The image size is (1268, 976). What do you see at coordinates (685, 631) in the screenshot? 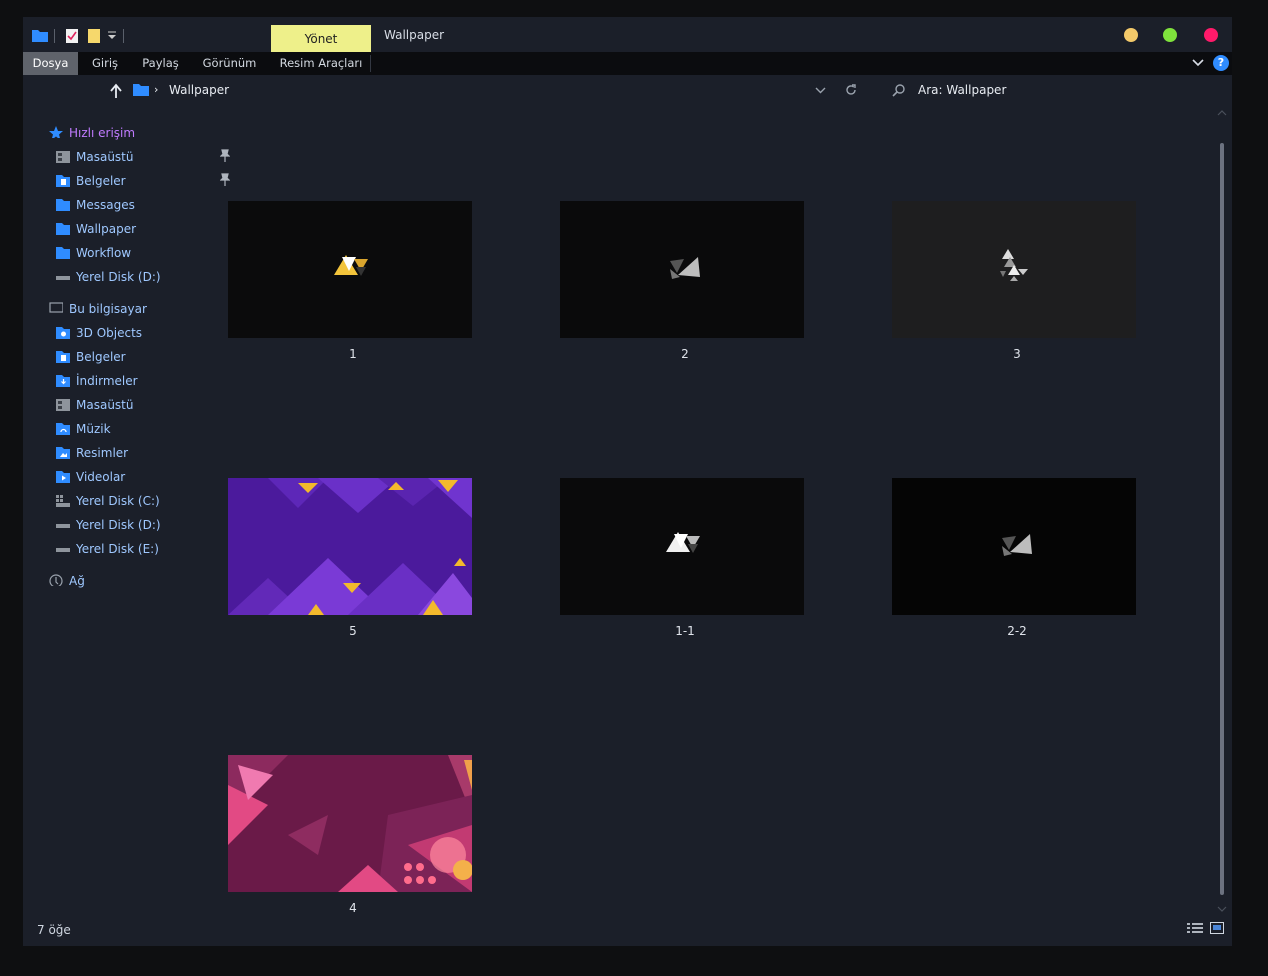
I see `file-name: 1-1` at bounding box center [685, 631].